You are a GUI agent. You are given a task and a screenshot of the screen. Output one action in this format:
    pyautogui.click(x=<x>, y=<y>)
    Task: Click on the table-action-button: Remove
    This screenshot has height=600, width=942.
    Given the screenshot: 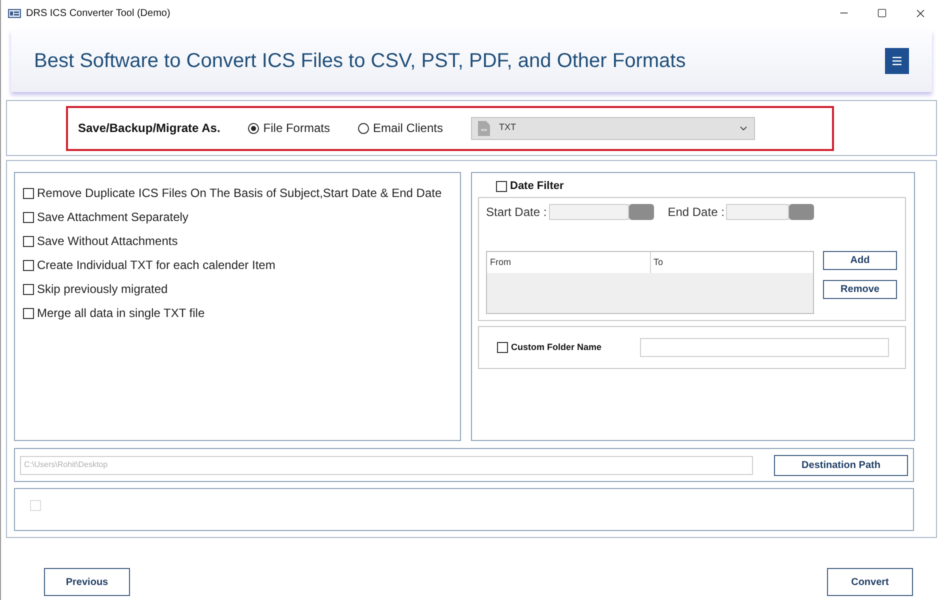 What is the action you would take?
    pyautogui.click(x=860, y=289)
    